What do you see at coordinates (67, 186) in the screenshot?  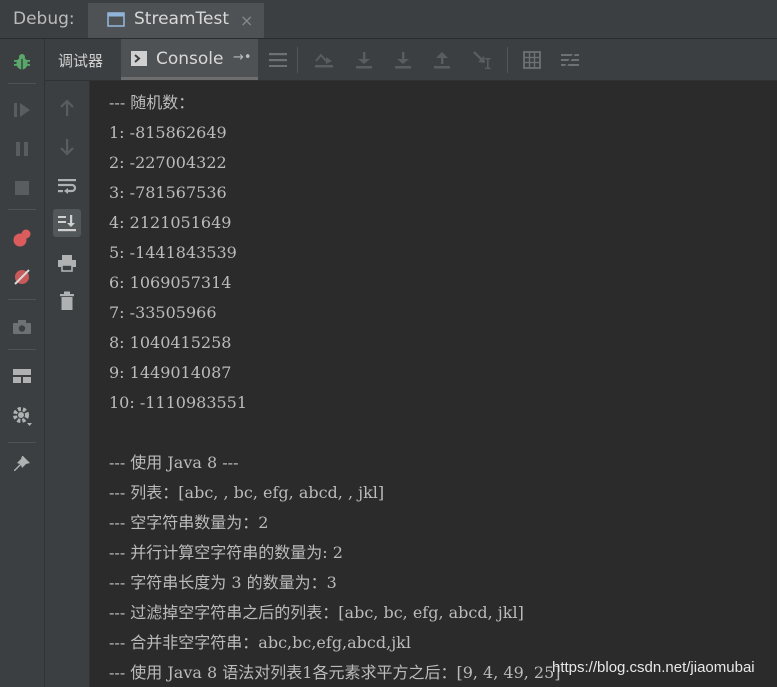 I see `soft-wrap-icon` at bounding box center [67, 186].